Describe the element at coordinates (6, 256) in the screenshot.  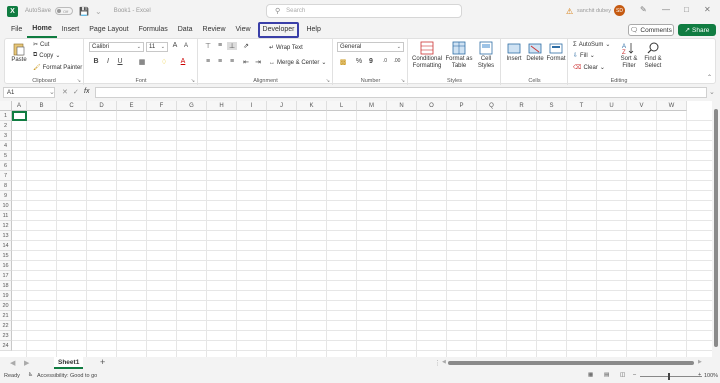
I see `row-header-15: 15` at that location.